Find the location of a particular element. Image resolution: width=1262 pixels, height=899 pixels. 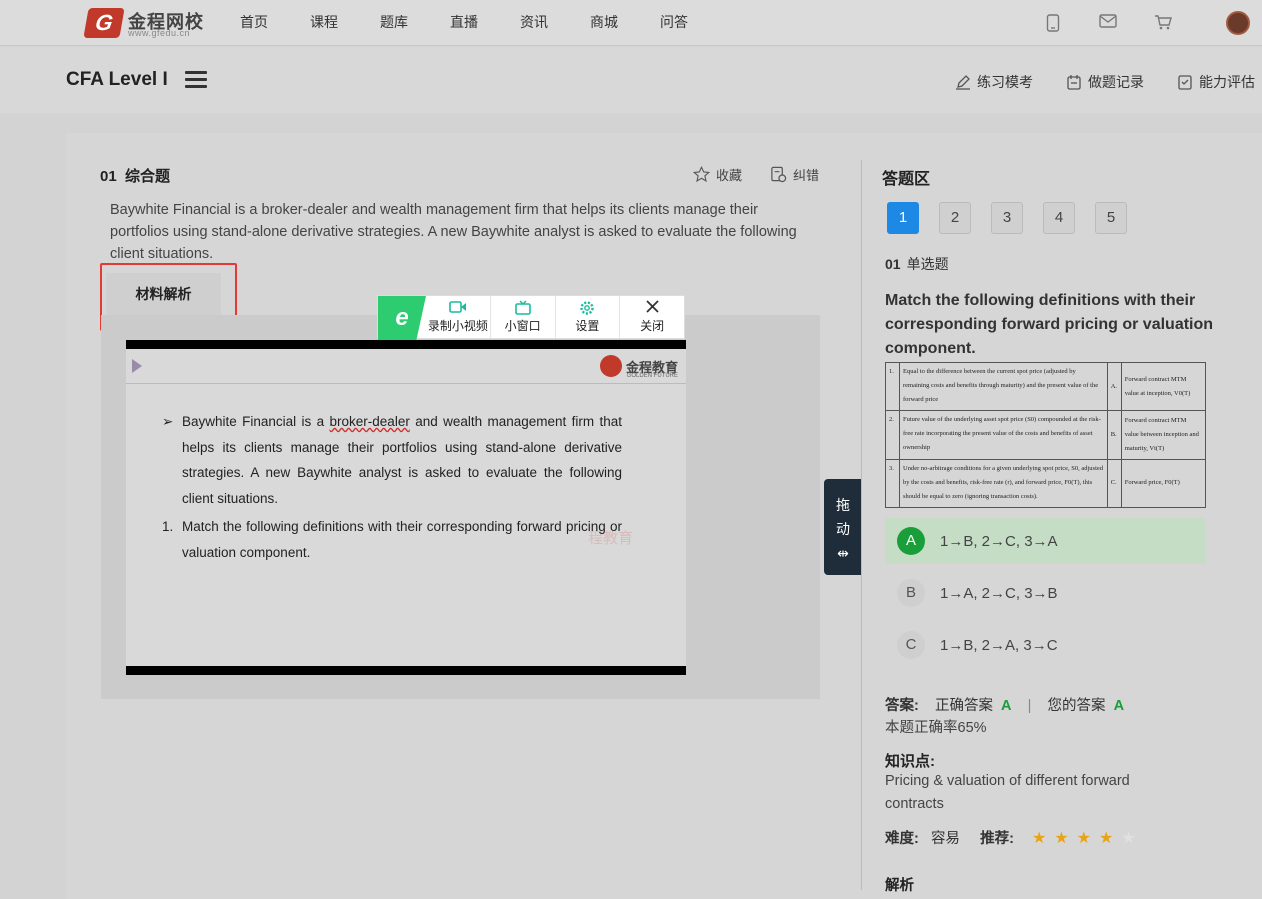

your-answer-label: 您的答案 is located at coordinates (1076, 706).